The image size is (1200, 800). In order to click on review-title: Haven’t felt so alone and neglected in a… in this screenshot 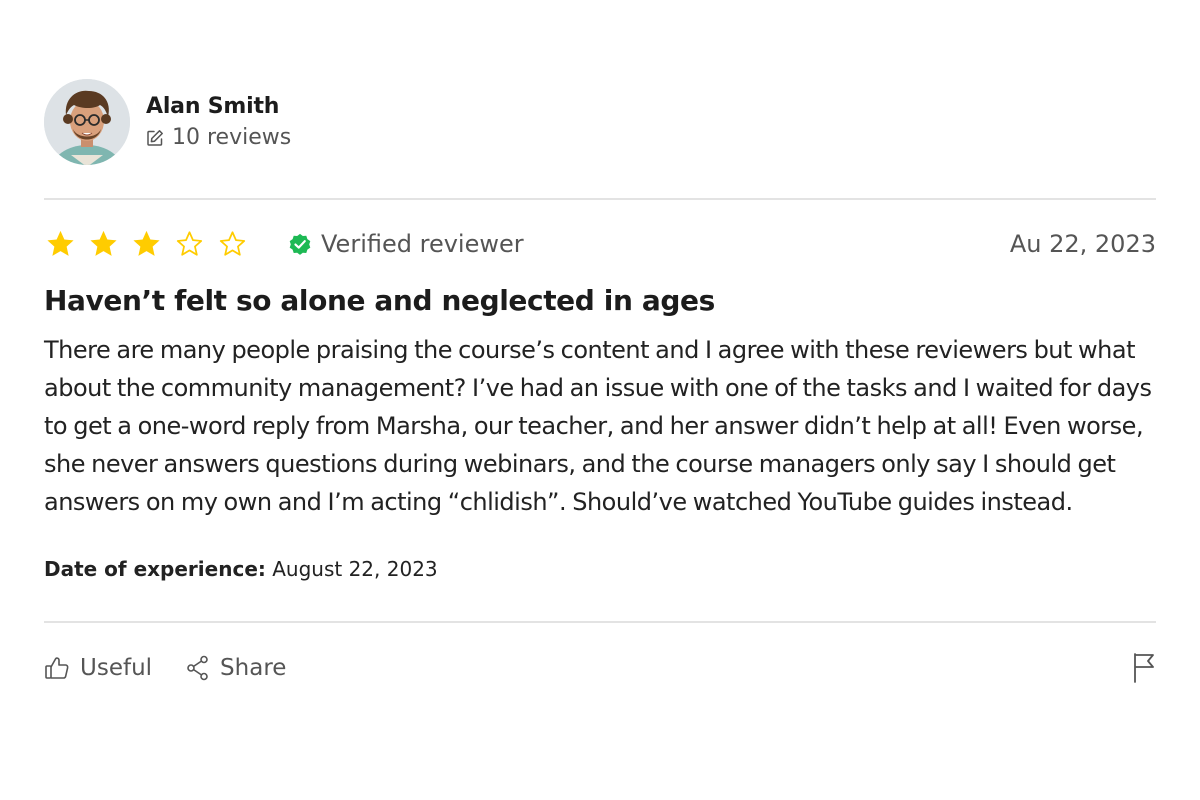, I will do `click(379, 300)`.